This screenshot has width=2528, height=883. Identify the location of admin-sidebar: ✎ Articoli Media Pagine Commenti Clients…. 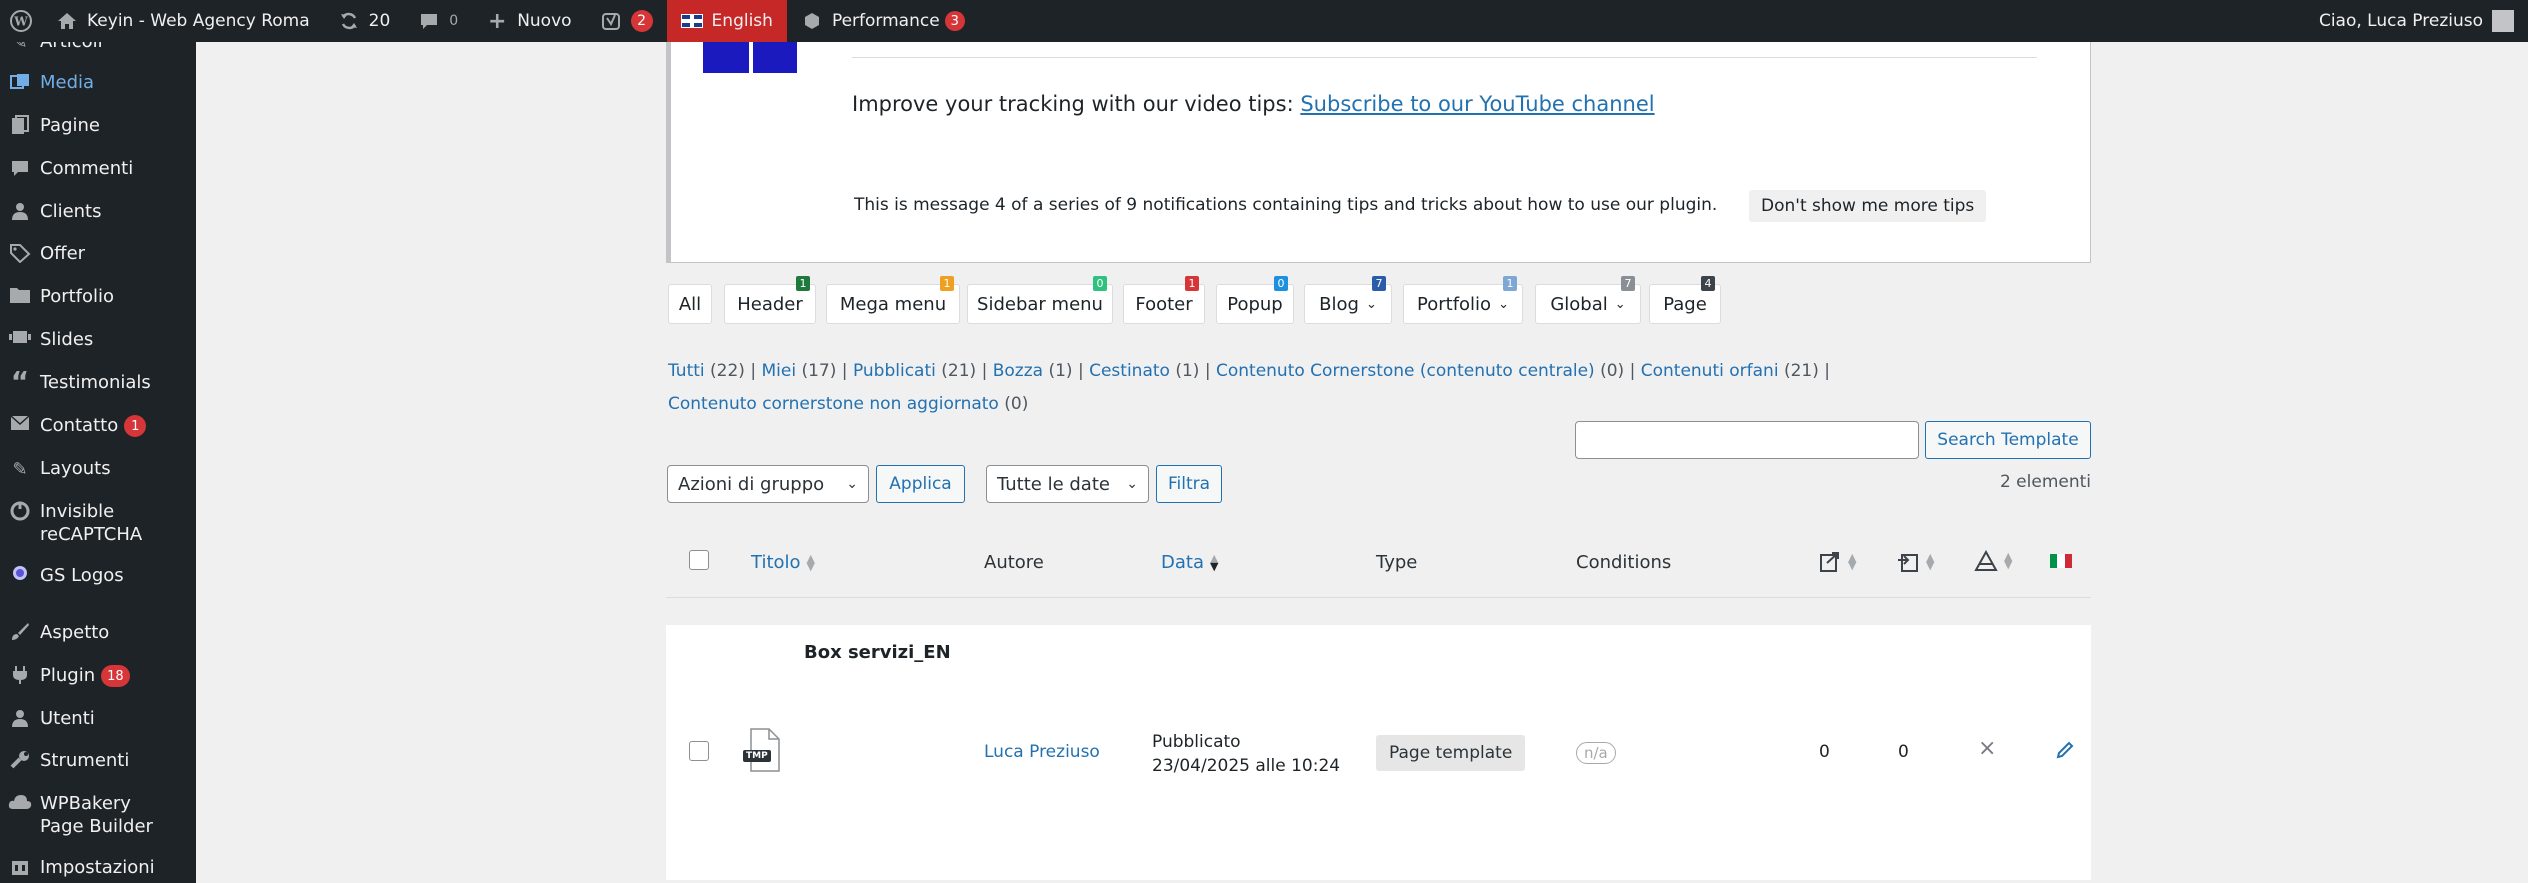
(98, 462).